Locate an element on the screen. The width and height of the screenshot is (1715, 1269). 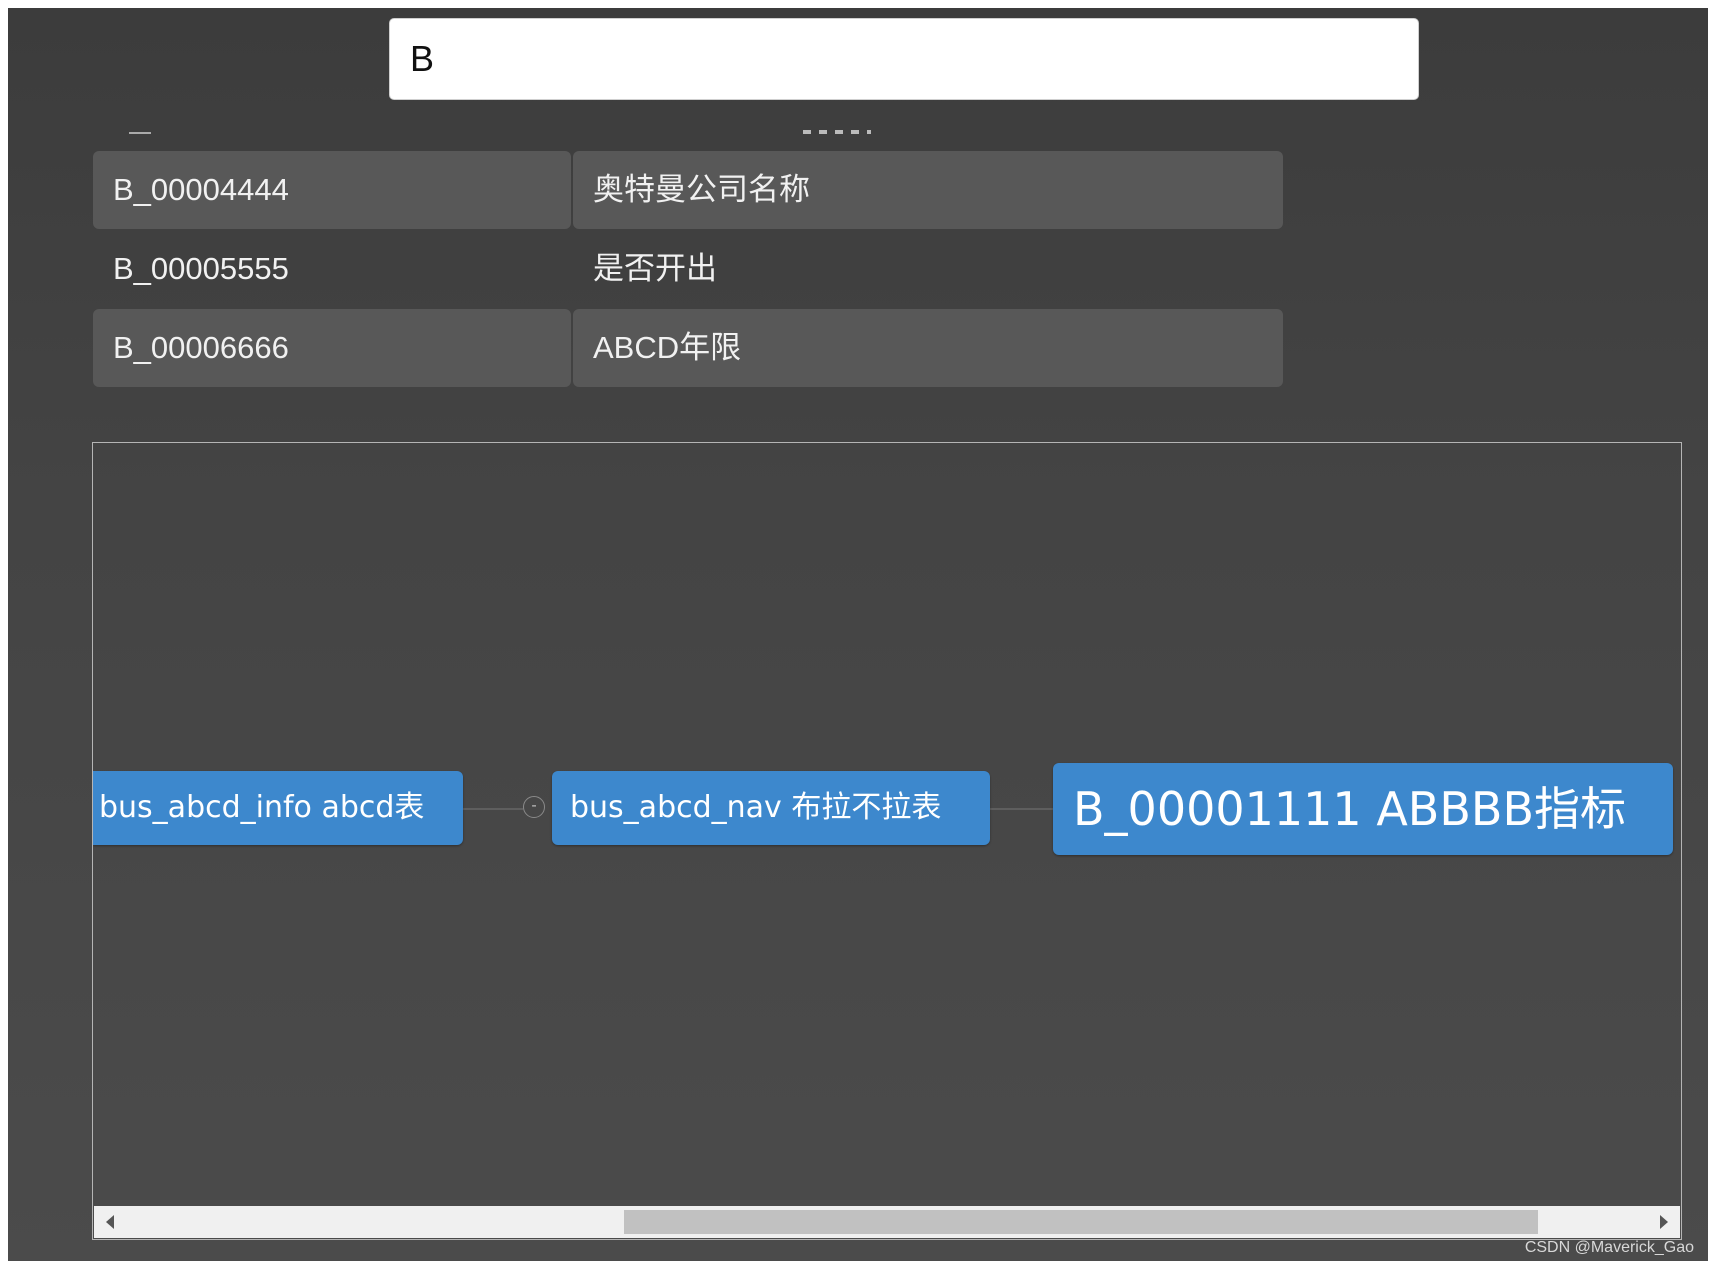
scroll-right-arrow-icon is located at coordinates (1664, 1222).